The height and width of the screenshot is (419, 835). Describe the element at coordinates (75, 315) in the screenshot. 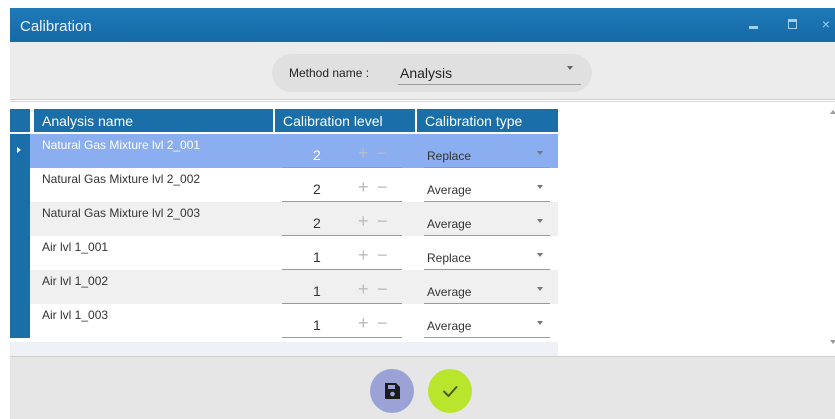

I see `analysis-name-cell: Air lvl 1_003` at that location.